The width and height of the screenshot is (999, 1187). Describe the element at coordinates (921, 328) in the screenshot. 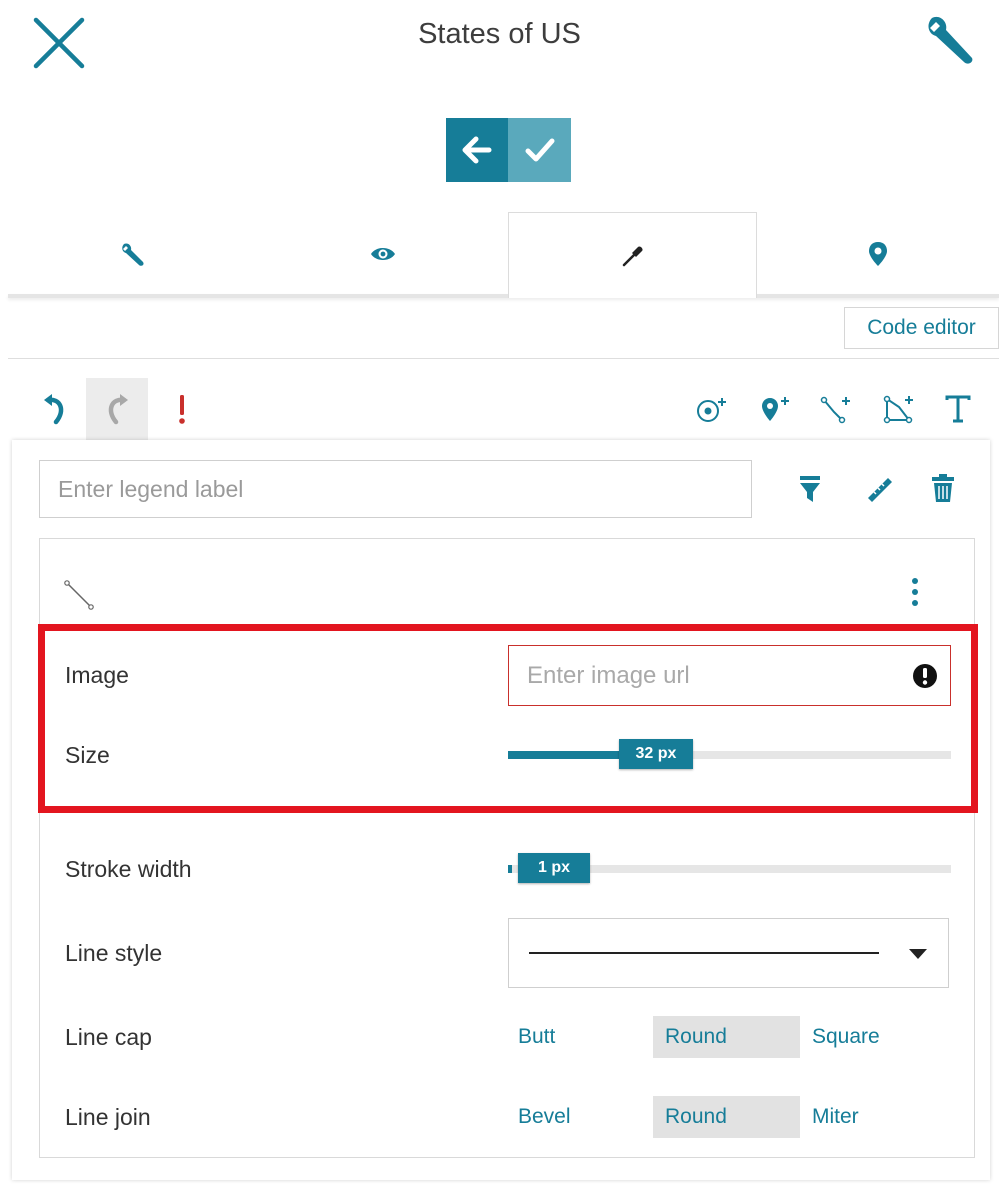

I see `code-editor-button: Code editor` at that location.